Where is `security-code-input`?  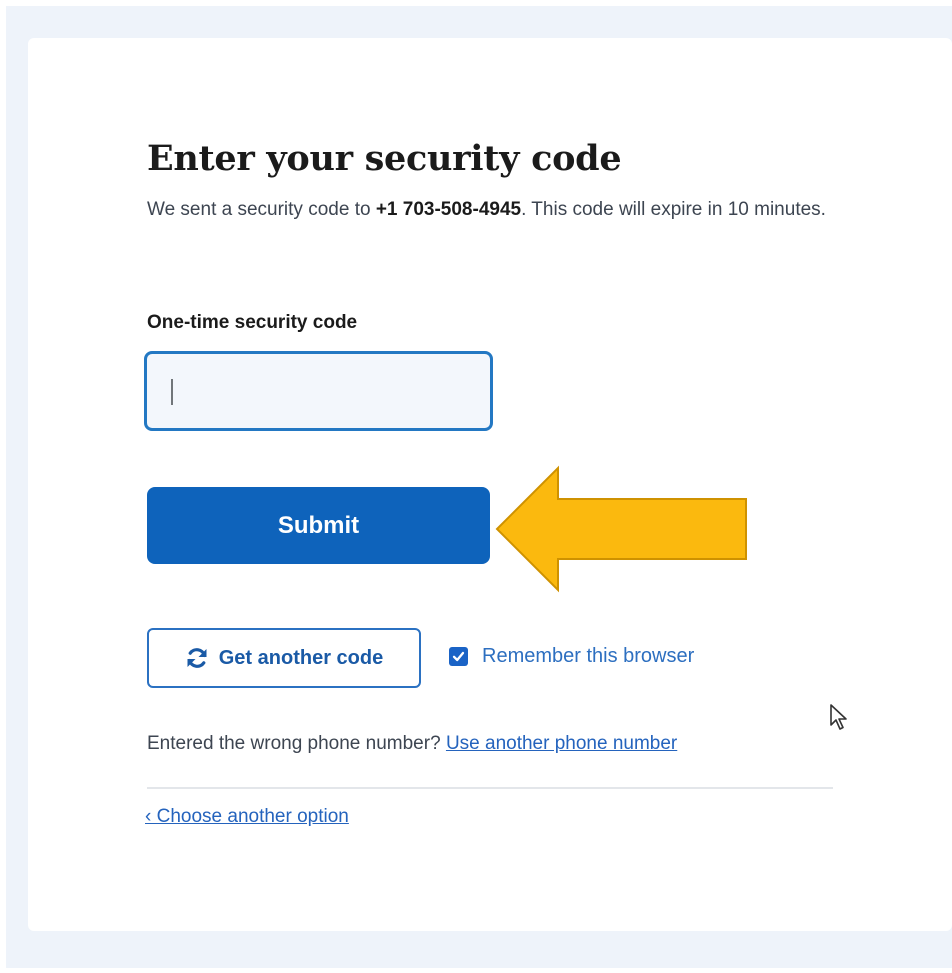 security-code-input is located at coordinates (318, 391).